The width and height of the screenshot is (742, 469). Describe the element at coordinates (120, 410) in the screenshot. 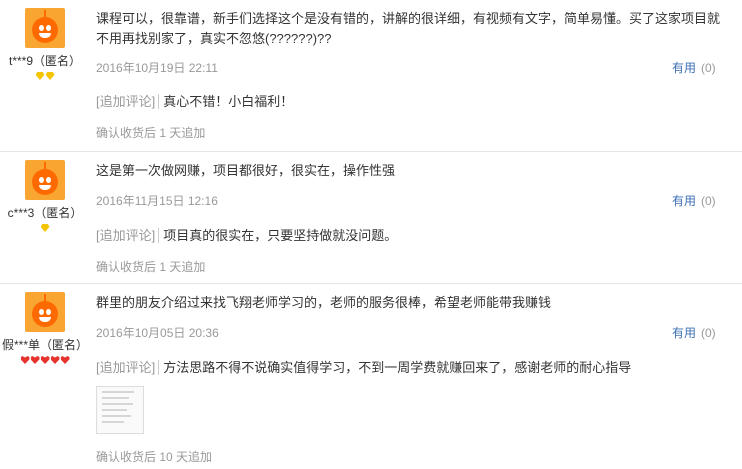

I see `review-photo-thumbnail` at that location.